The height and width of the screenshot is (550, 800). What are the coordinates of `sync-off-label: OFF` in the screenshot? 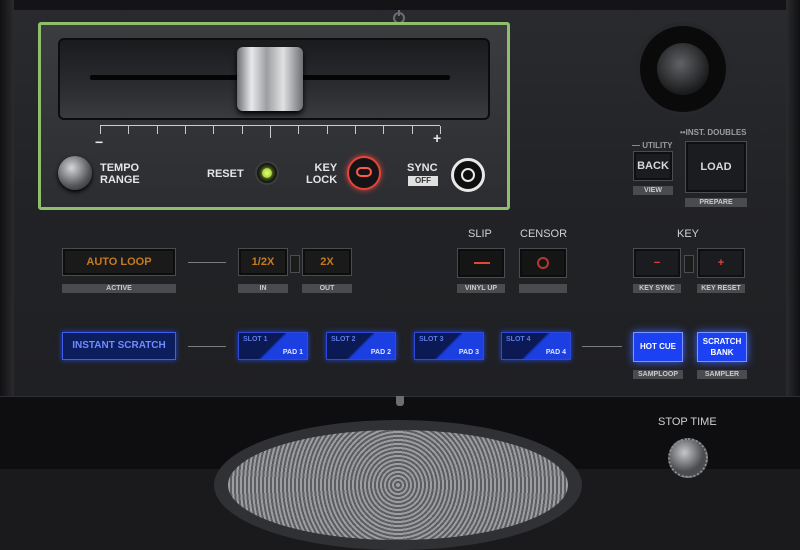 It's located at (423, 181).